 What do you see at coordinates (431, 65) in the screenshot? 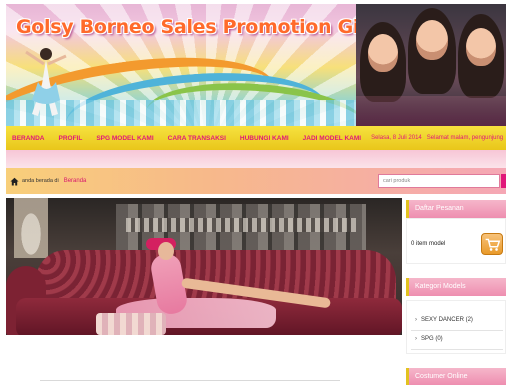
I see `models-photo` at bounding box center [431, 65].